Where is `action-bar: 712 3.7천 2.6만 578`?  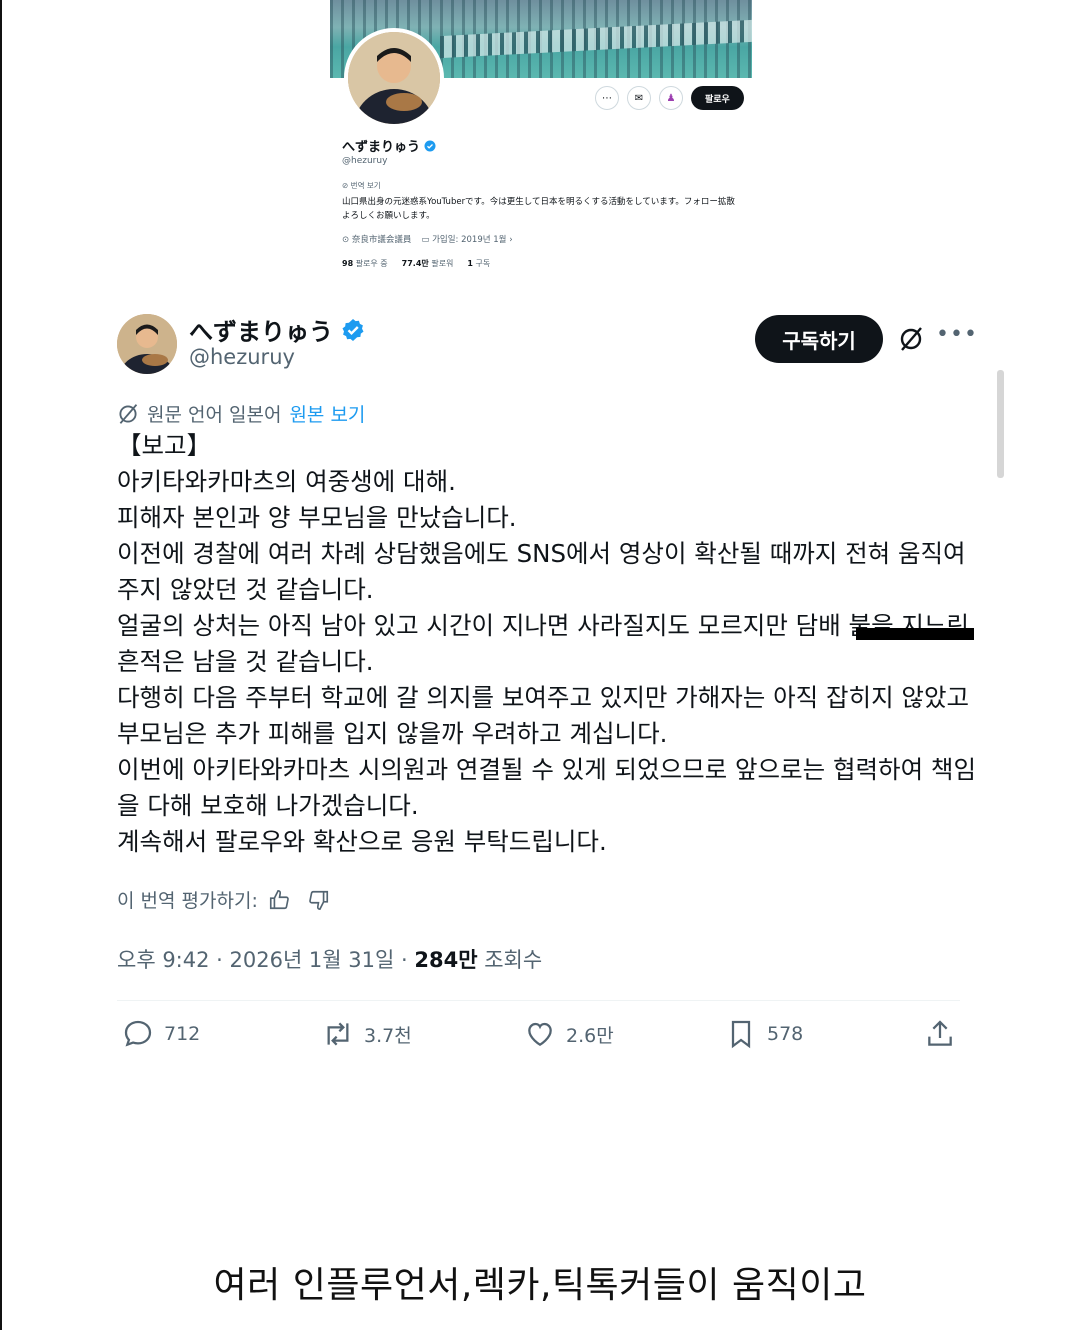
action-bar: 712 3.7천 2.6만 578 is located at coordinates (538, 1038).